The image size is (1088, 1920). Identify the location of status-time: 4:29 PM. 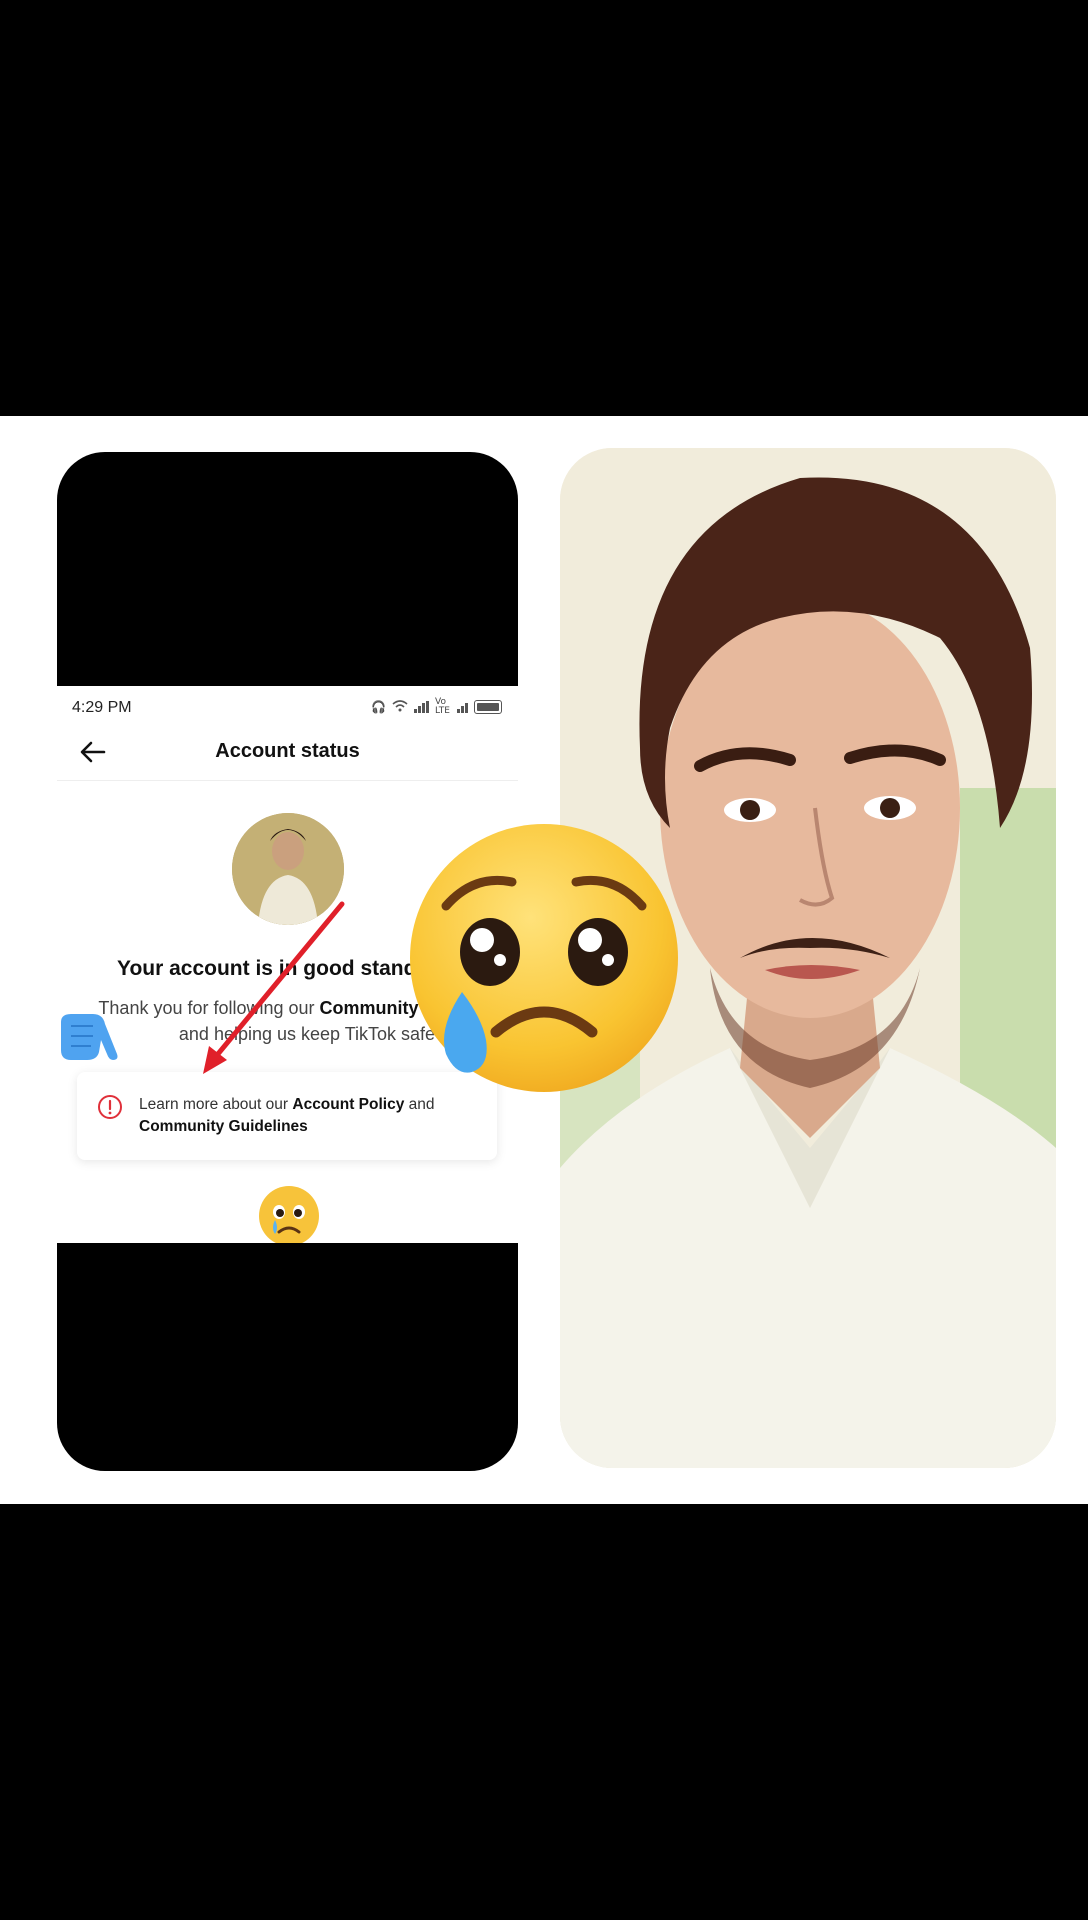
(102, 707).